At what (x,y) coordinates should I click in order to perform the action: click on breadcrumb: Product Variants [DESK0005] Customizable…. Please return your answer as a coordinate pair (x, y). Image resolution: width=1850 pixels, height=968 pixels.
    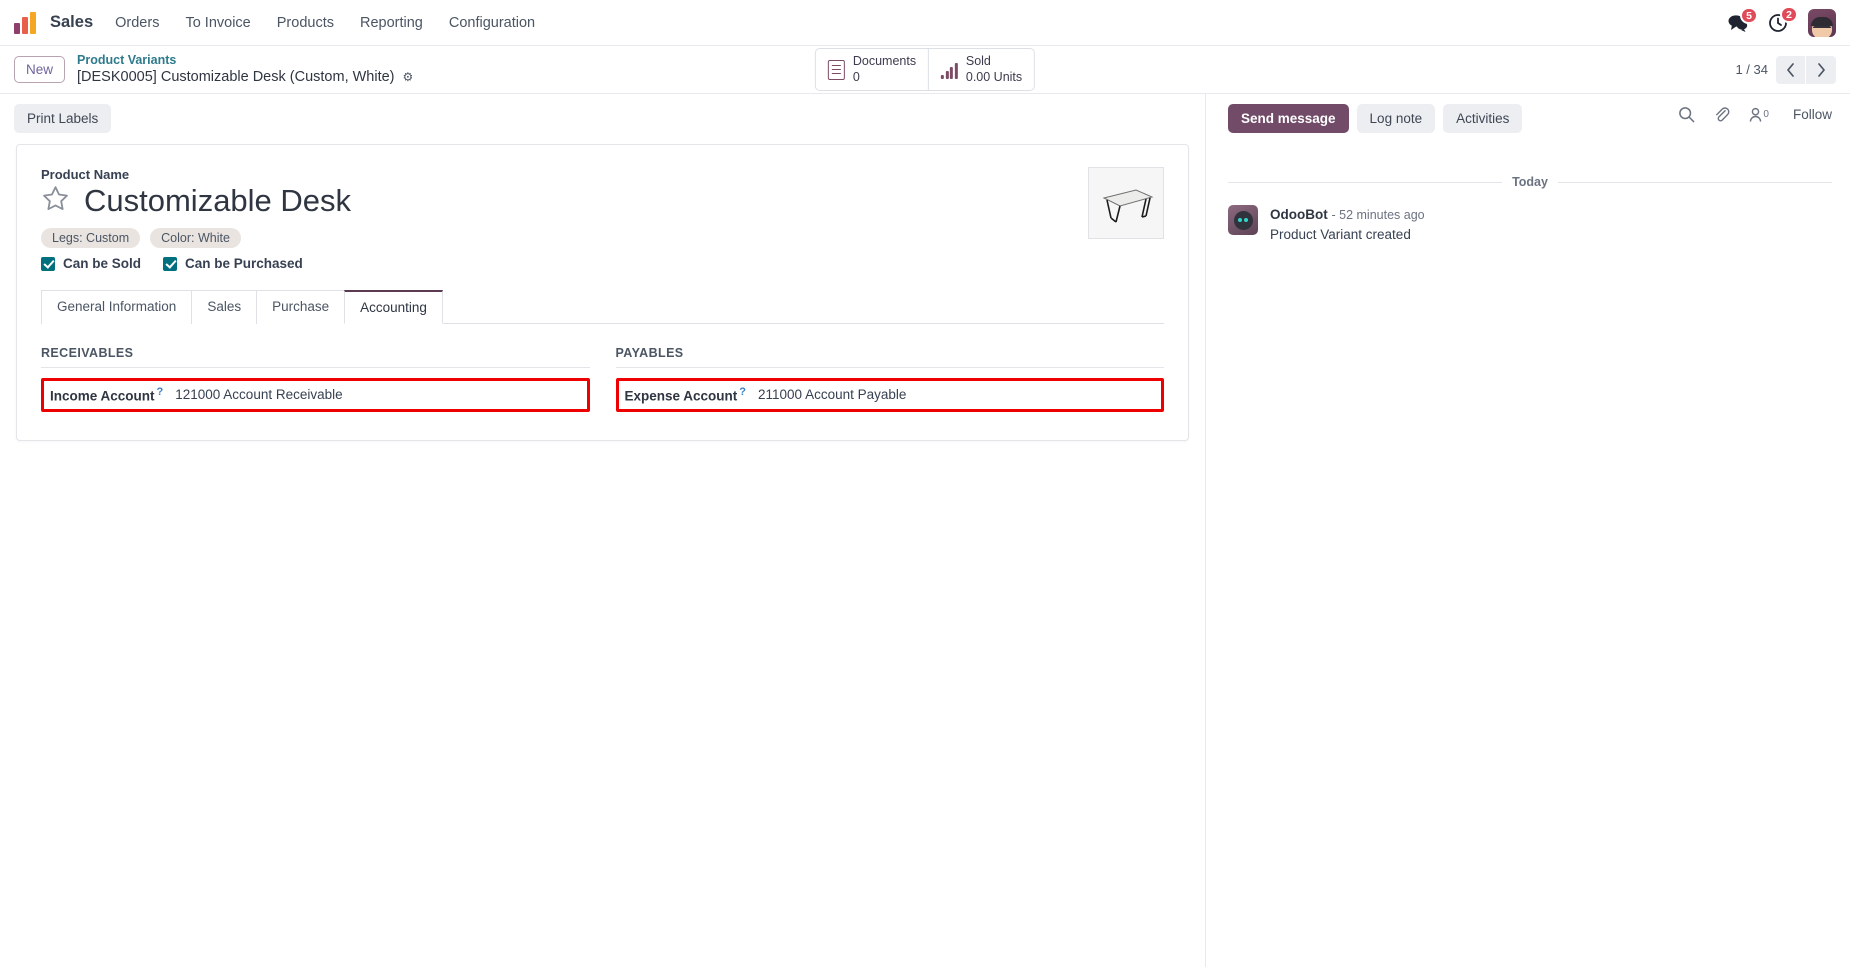
    Looking at the image, I should click on (245, 70).